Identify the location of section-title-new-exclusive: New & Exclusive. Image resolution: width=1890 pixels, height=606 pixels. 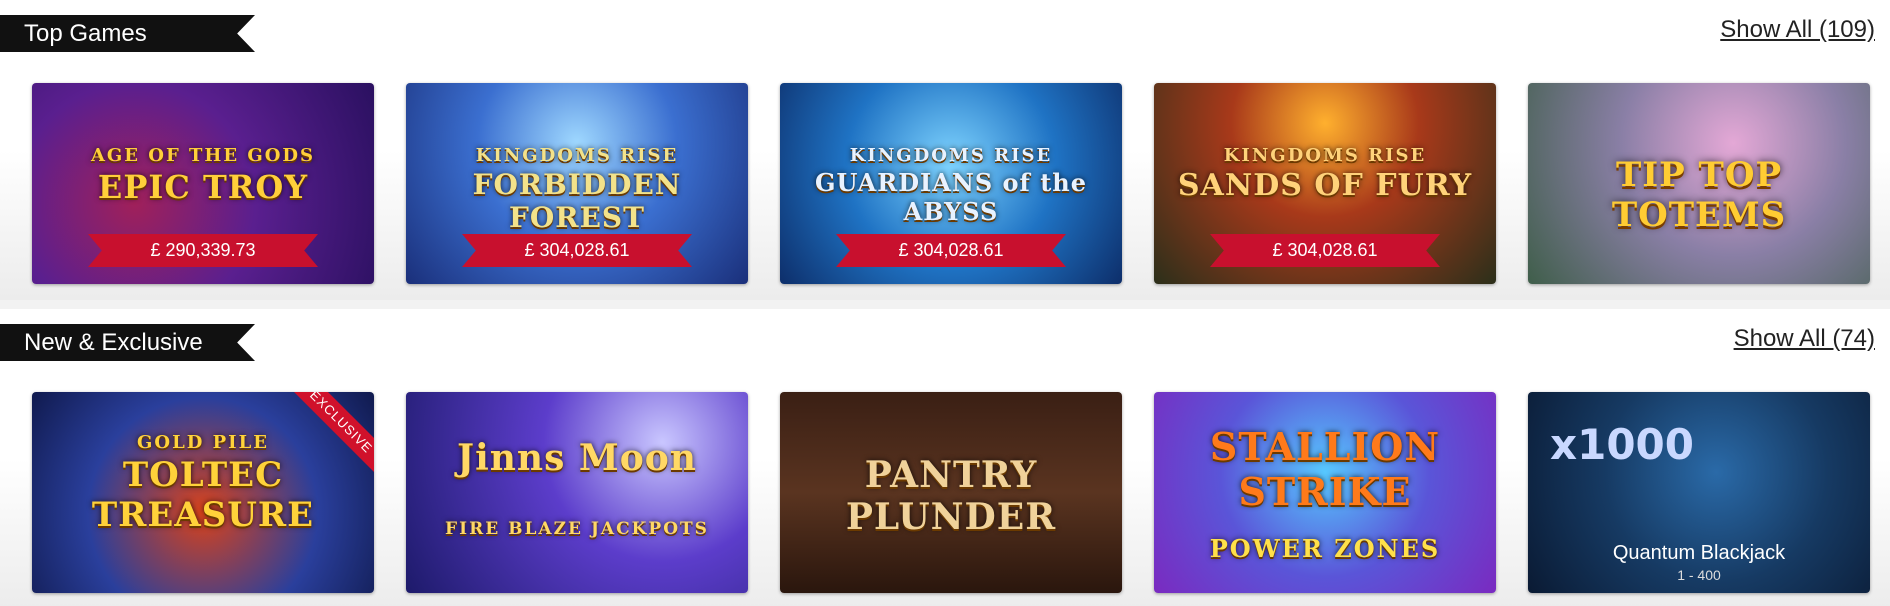
(127, 342).